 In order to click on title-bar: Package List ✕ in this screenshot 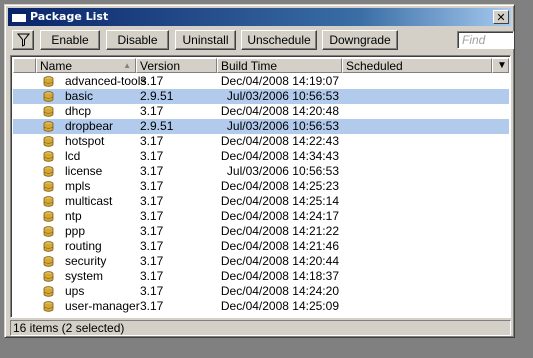, I will do `click(259, 17)`.